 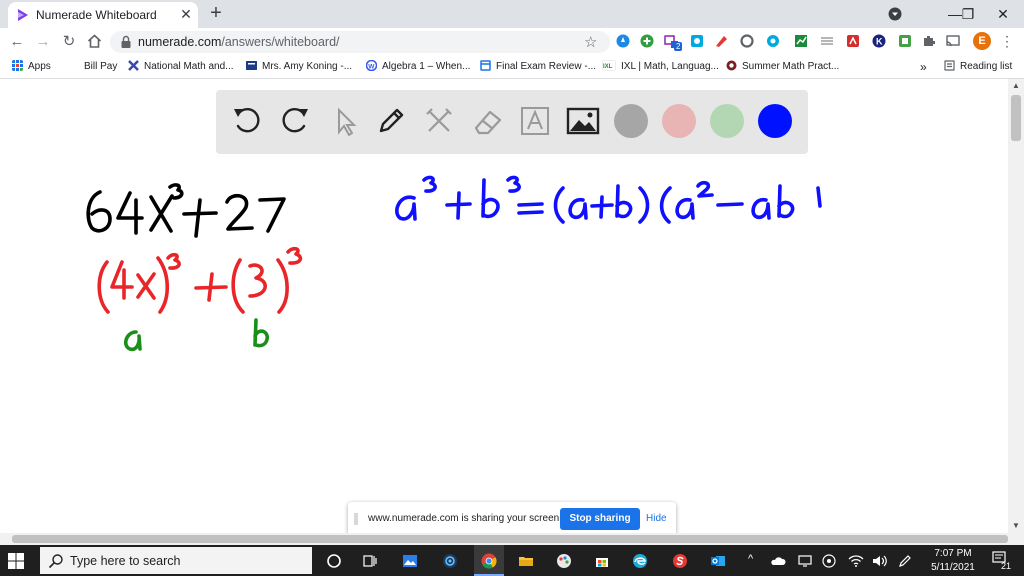 I want to click on eraser-icon, so click(x=487, y=121).